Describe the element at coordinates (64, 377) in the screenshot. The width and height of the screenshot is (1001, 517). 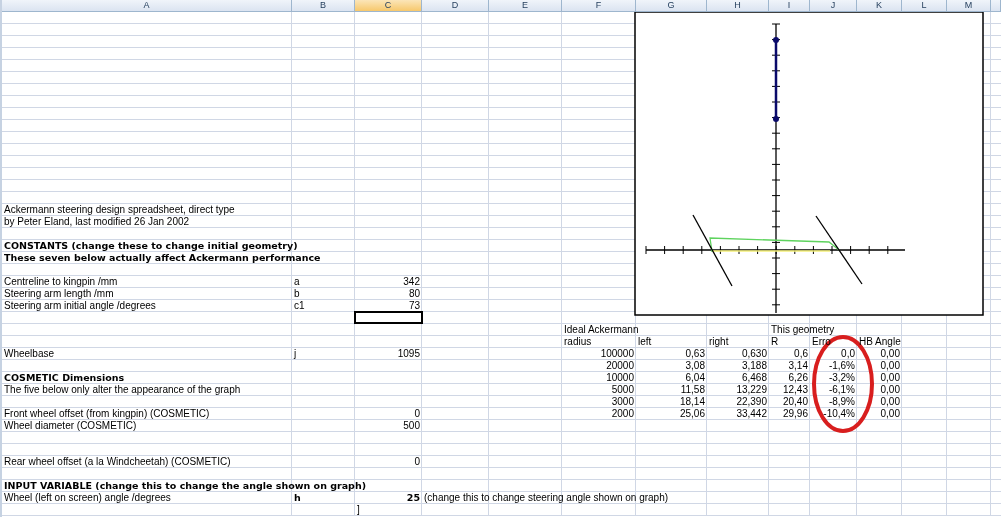
I see `cell-text: COSMETIC Dimensions` at that location.